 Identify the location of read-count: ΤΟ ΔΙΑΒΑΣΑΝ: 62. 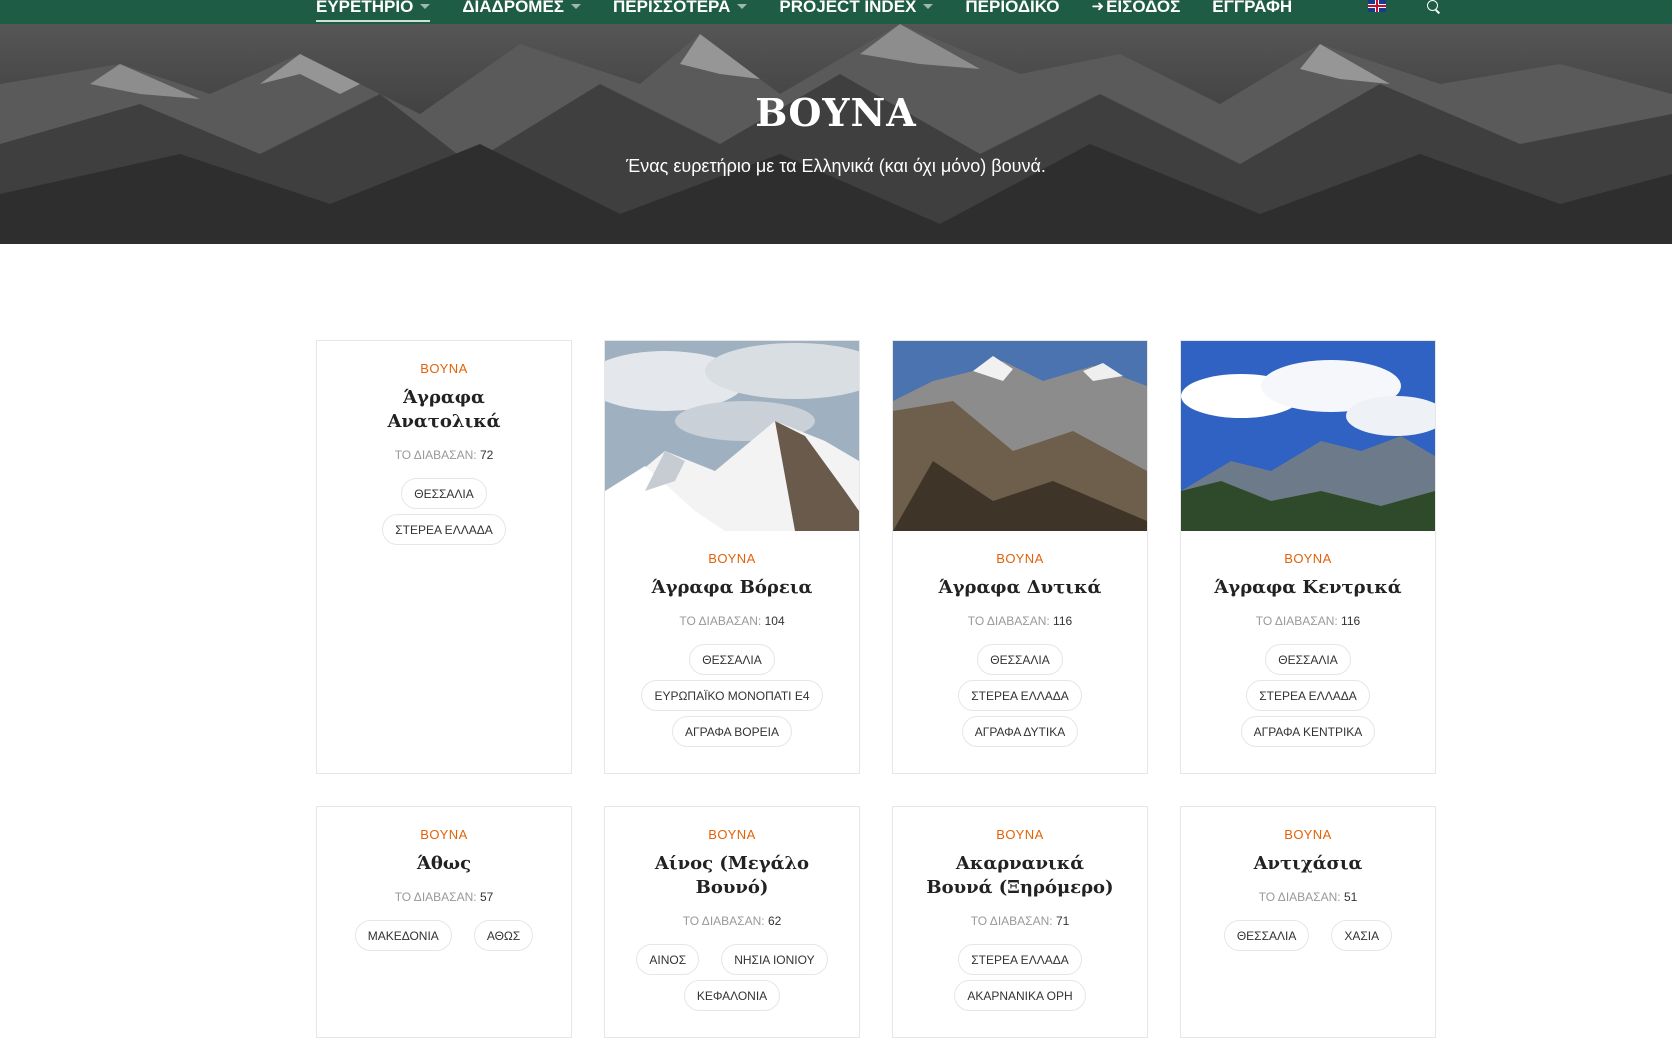
(732, 921).